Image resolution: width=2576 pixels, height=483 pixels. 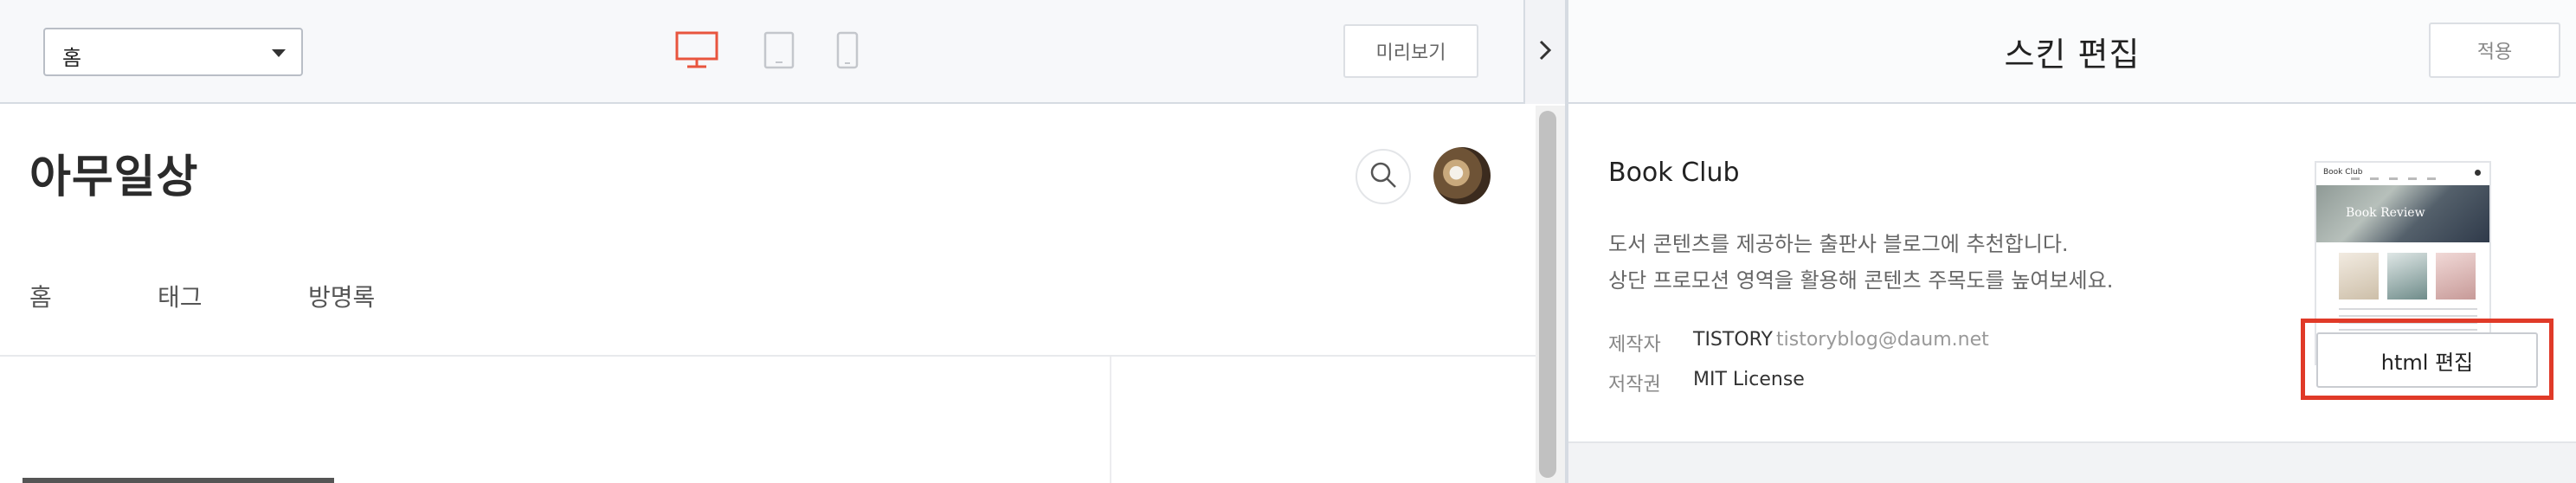 I want to click on tablet-icon, so click(x=779, y=50).